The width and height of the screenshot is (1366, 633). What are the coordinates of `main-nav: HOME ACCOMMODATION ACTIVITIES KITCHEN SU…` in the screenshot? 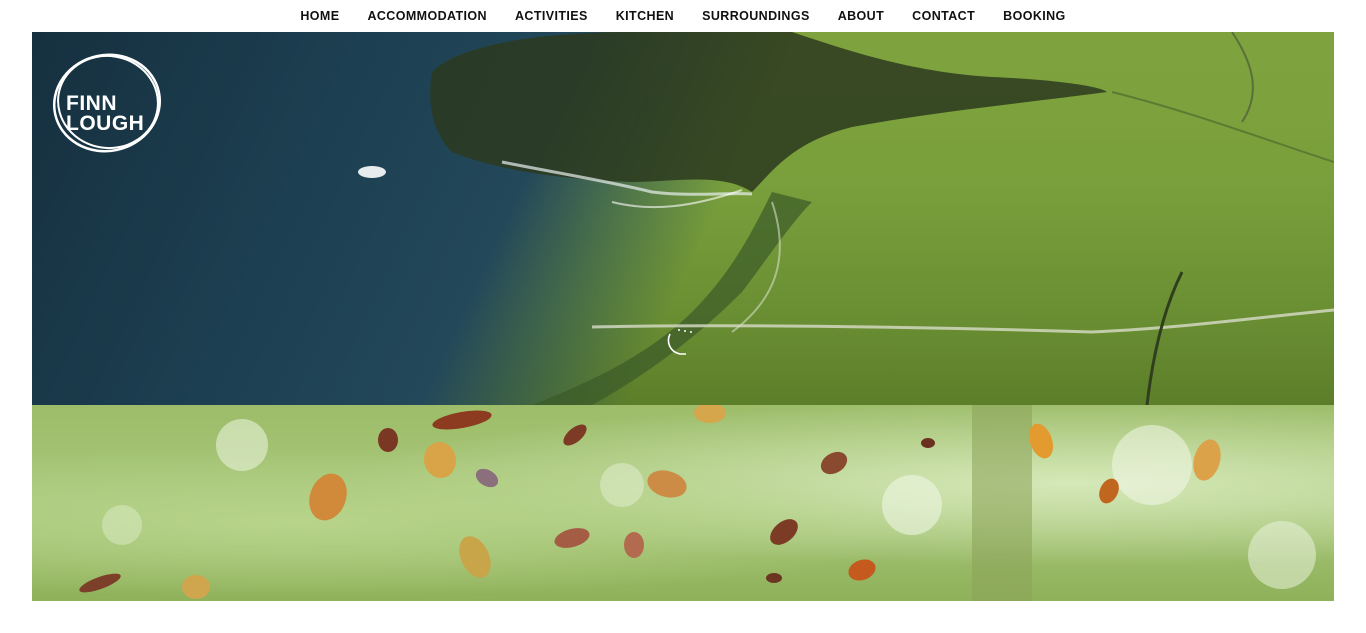 It's located at (683, 16).